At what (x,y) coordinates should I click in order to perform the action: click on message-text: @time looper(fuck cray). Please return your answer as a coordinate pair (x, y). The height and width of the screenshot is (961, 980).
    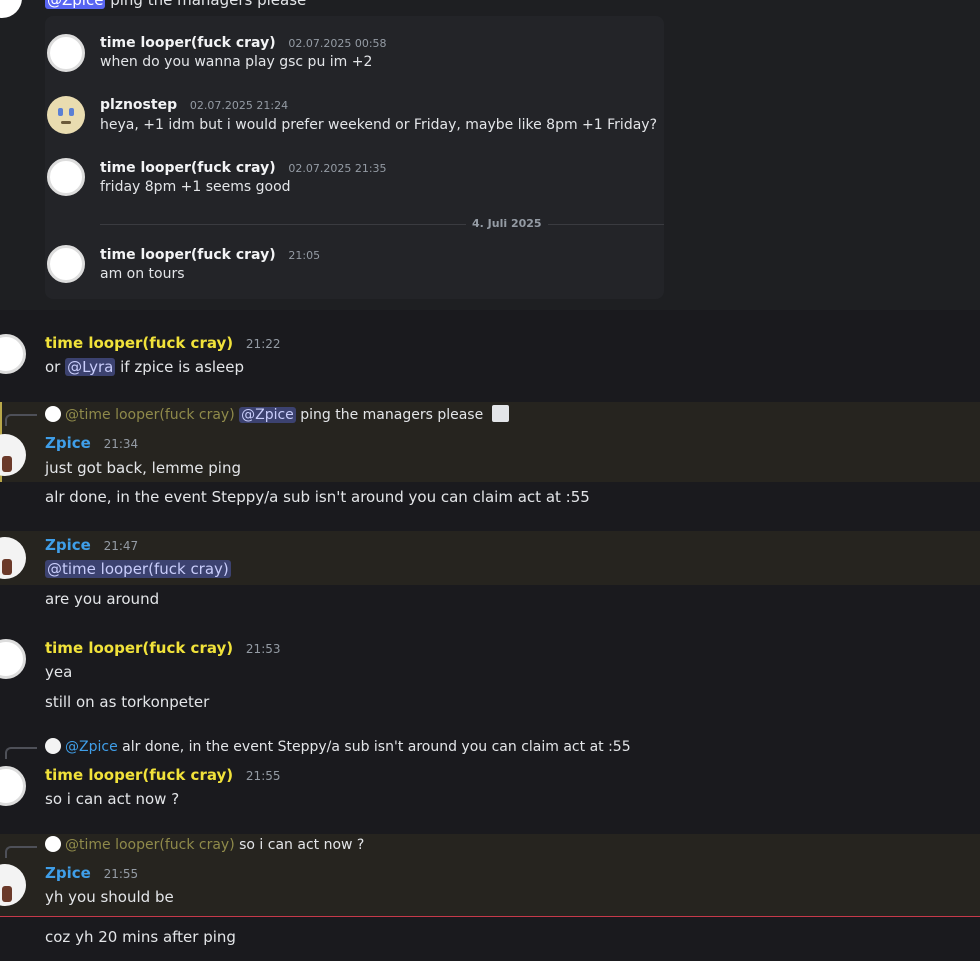
    Looking at the image, I should click on (138, 569).